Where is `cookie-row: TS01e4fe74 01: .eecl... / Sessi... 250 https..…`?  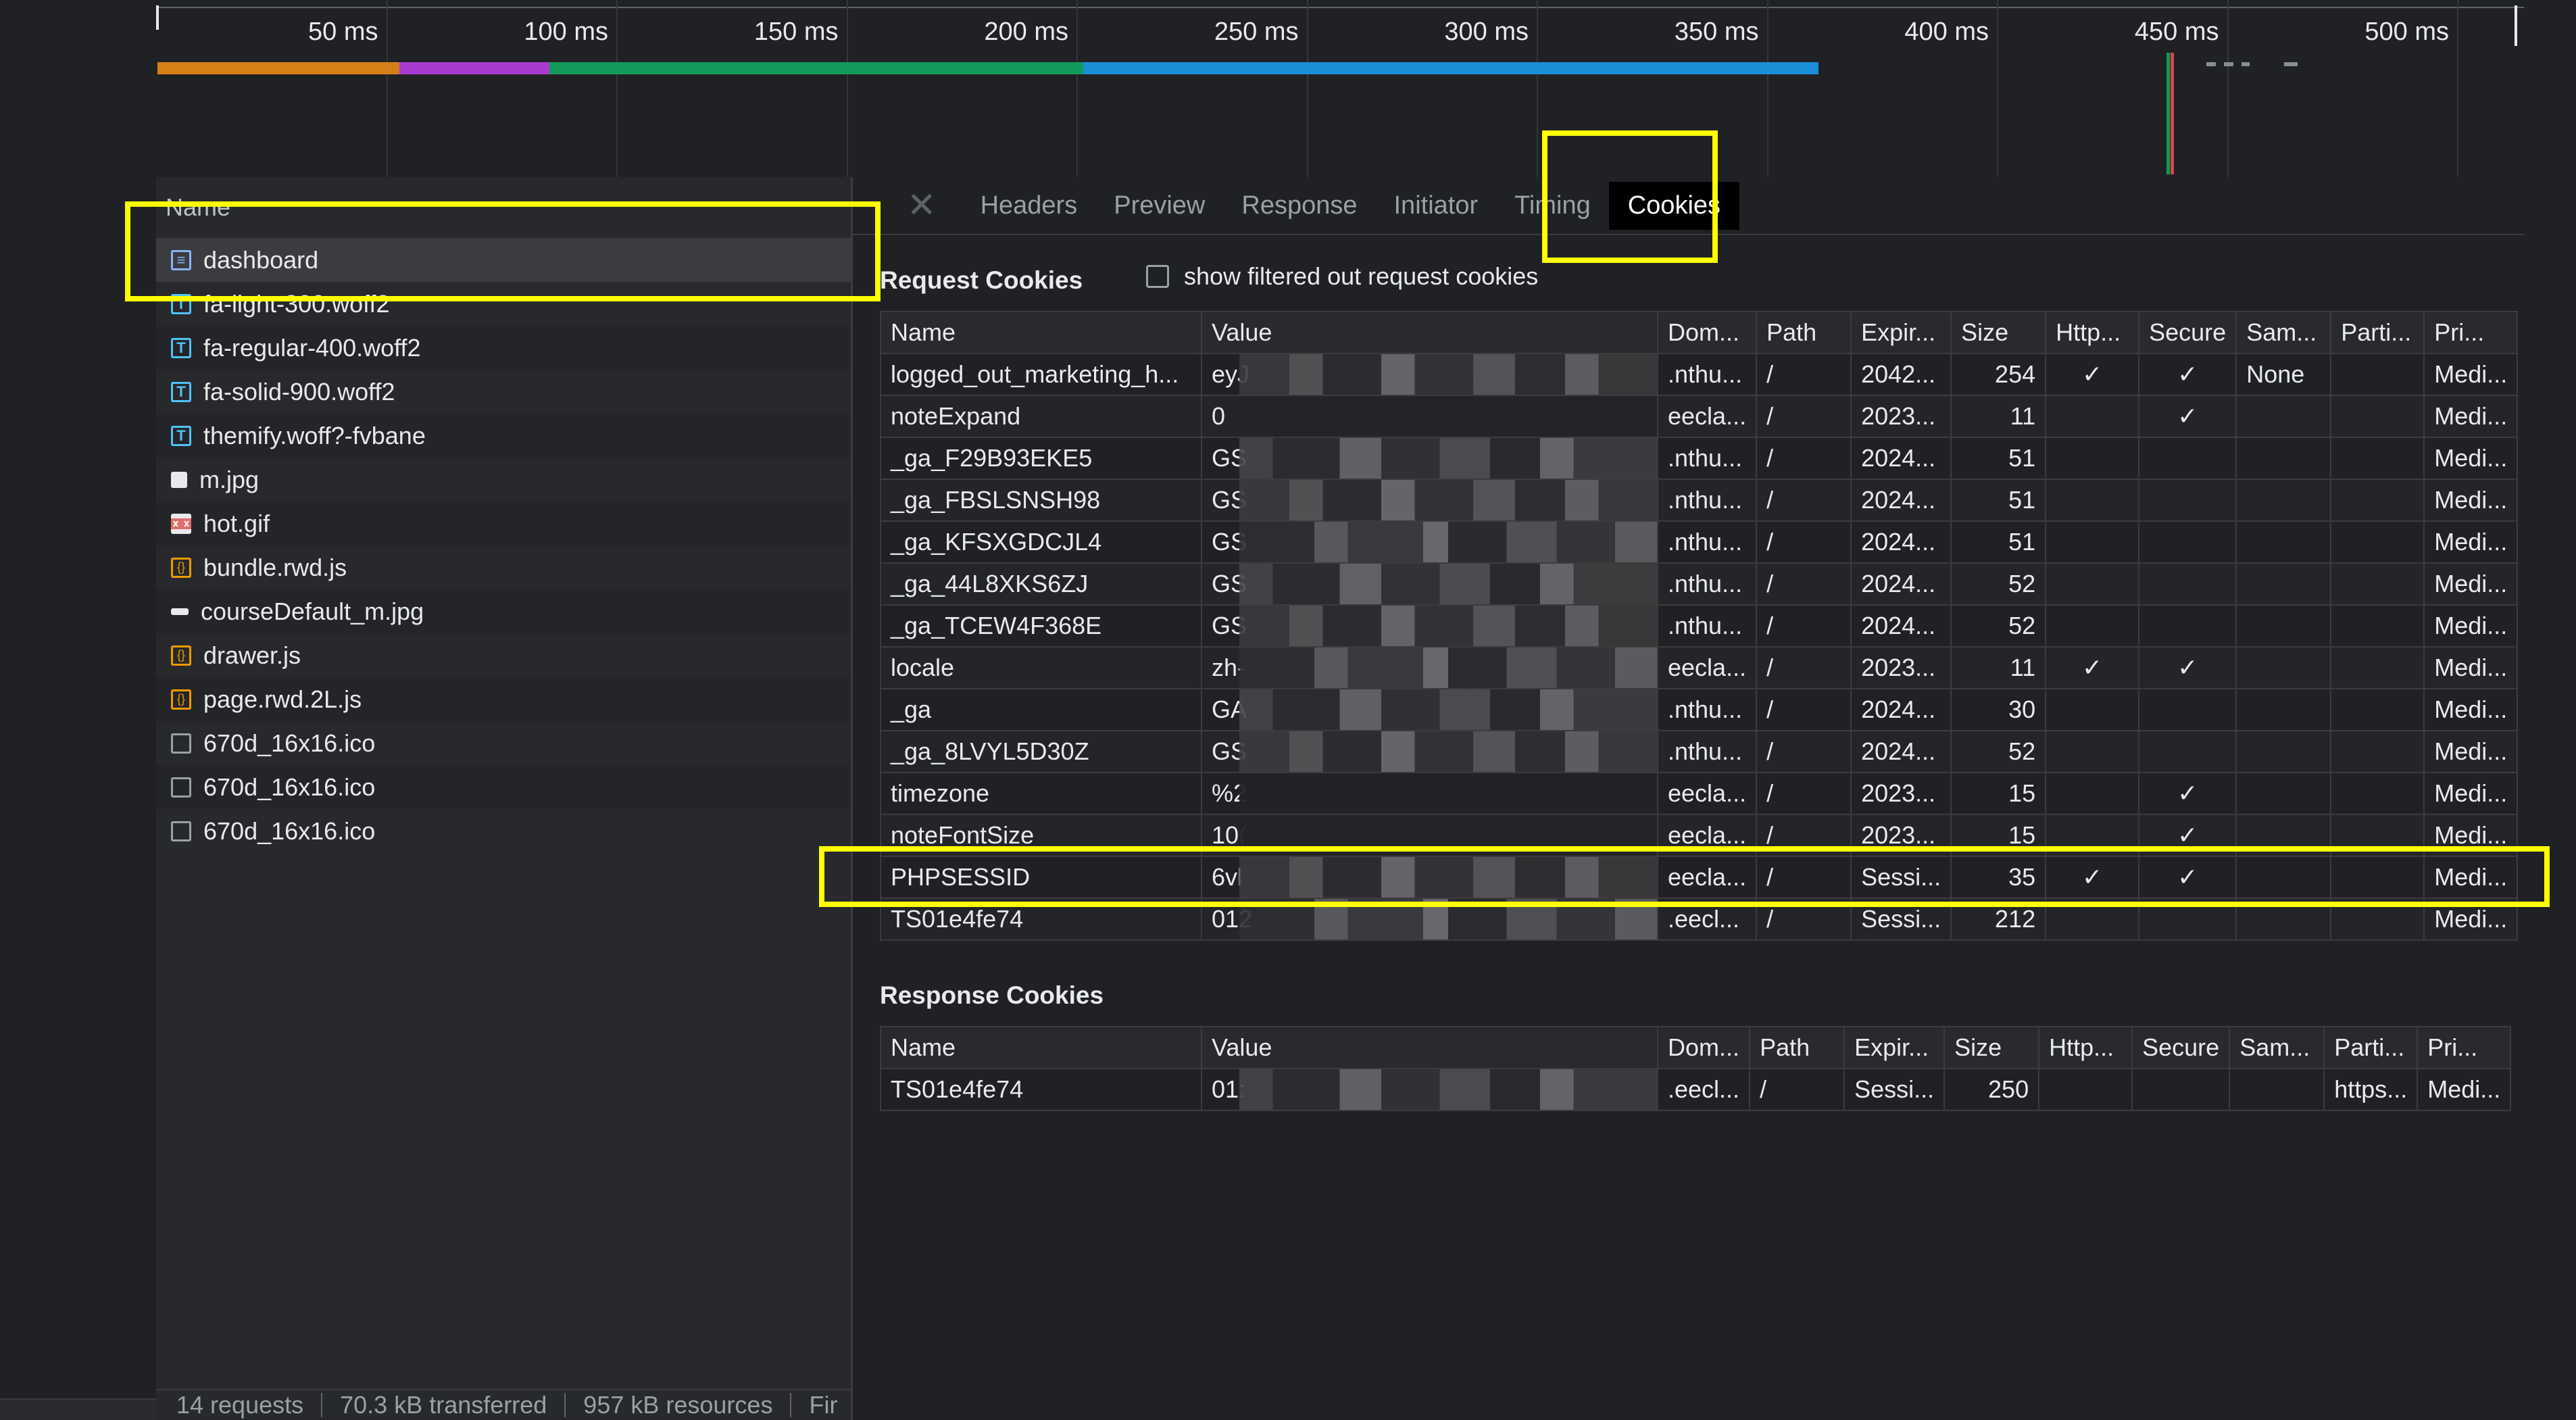 cookie-row: TS01e4fe74 01: .eecl... / Sessi... 250 https..… is located at coordinates (1696, 1089).